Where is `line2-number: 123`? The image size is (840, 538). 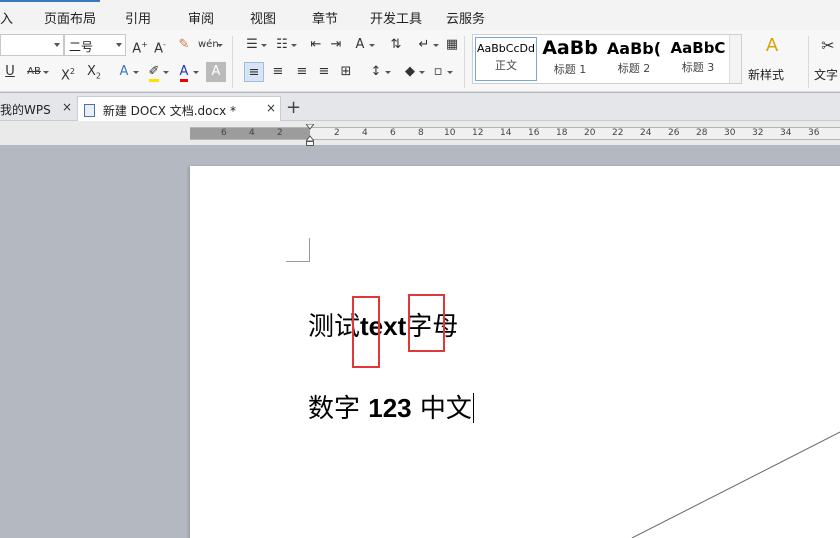 line2-number: 123 is located at coordinates (390, 408).